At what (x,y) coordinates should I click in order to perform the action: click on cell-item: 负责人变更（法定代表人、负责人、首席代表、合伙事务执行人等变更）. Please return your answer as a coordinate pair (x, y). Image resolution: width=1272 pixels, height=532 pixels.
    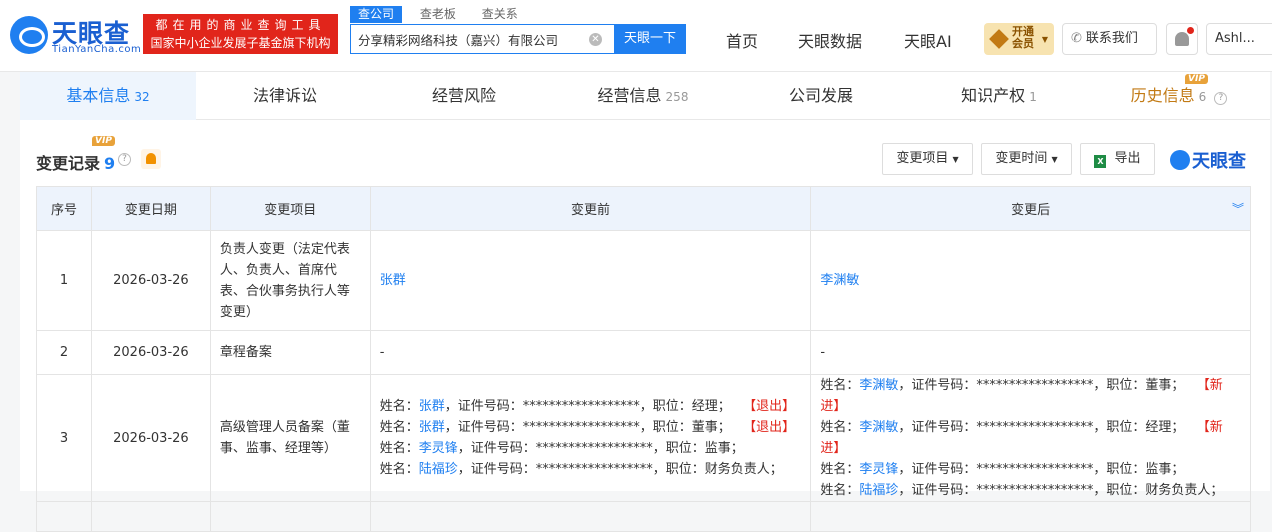
    Looking at the image, I should click on (290, 280).